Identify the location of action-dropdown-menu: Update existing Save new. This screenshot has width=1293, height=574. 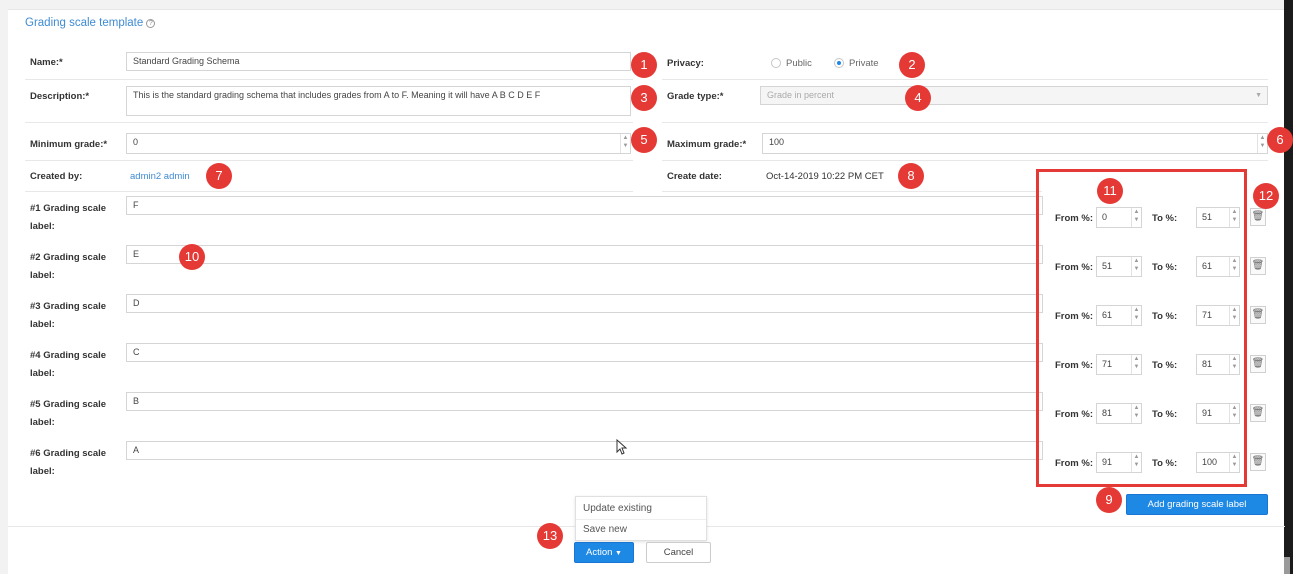
(641, 518).